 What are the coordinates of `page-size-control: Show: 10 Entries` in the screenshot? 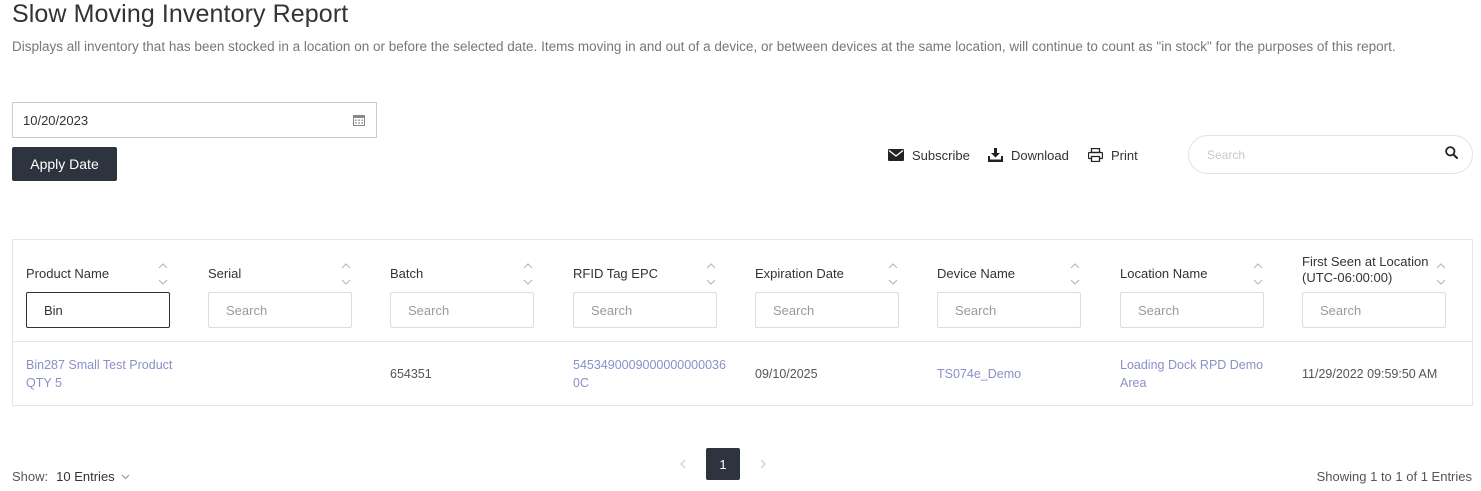 It's located at (71, 476).